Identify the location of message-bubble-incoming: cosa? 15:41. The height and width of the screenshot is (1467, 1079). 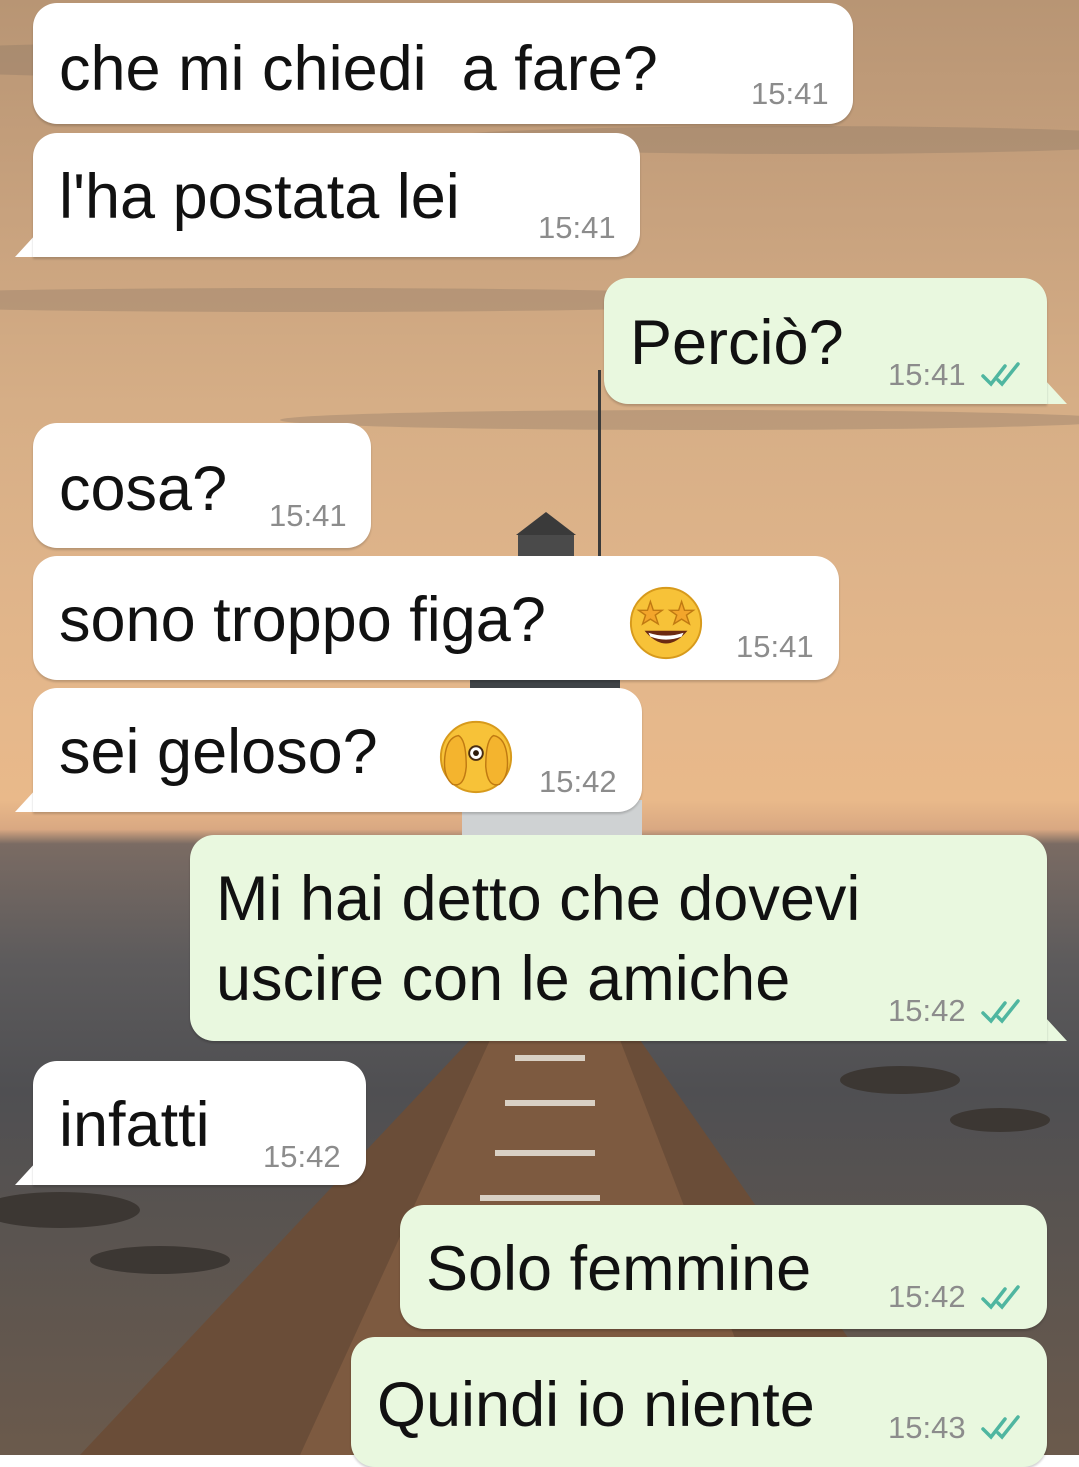
(202, 485).